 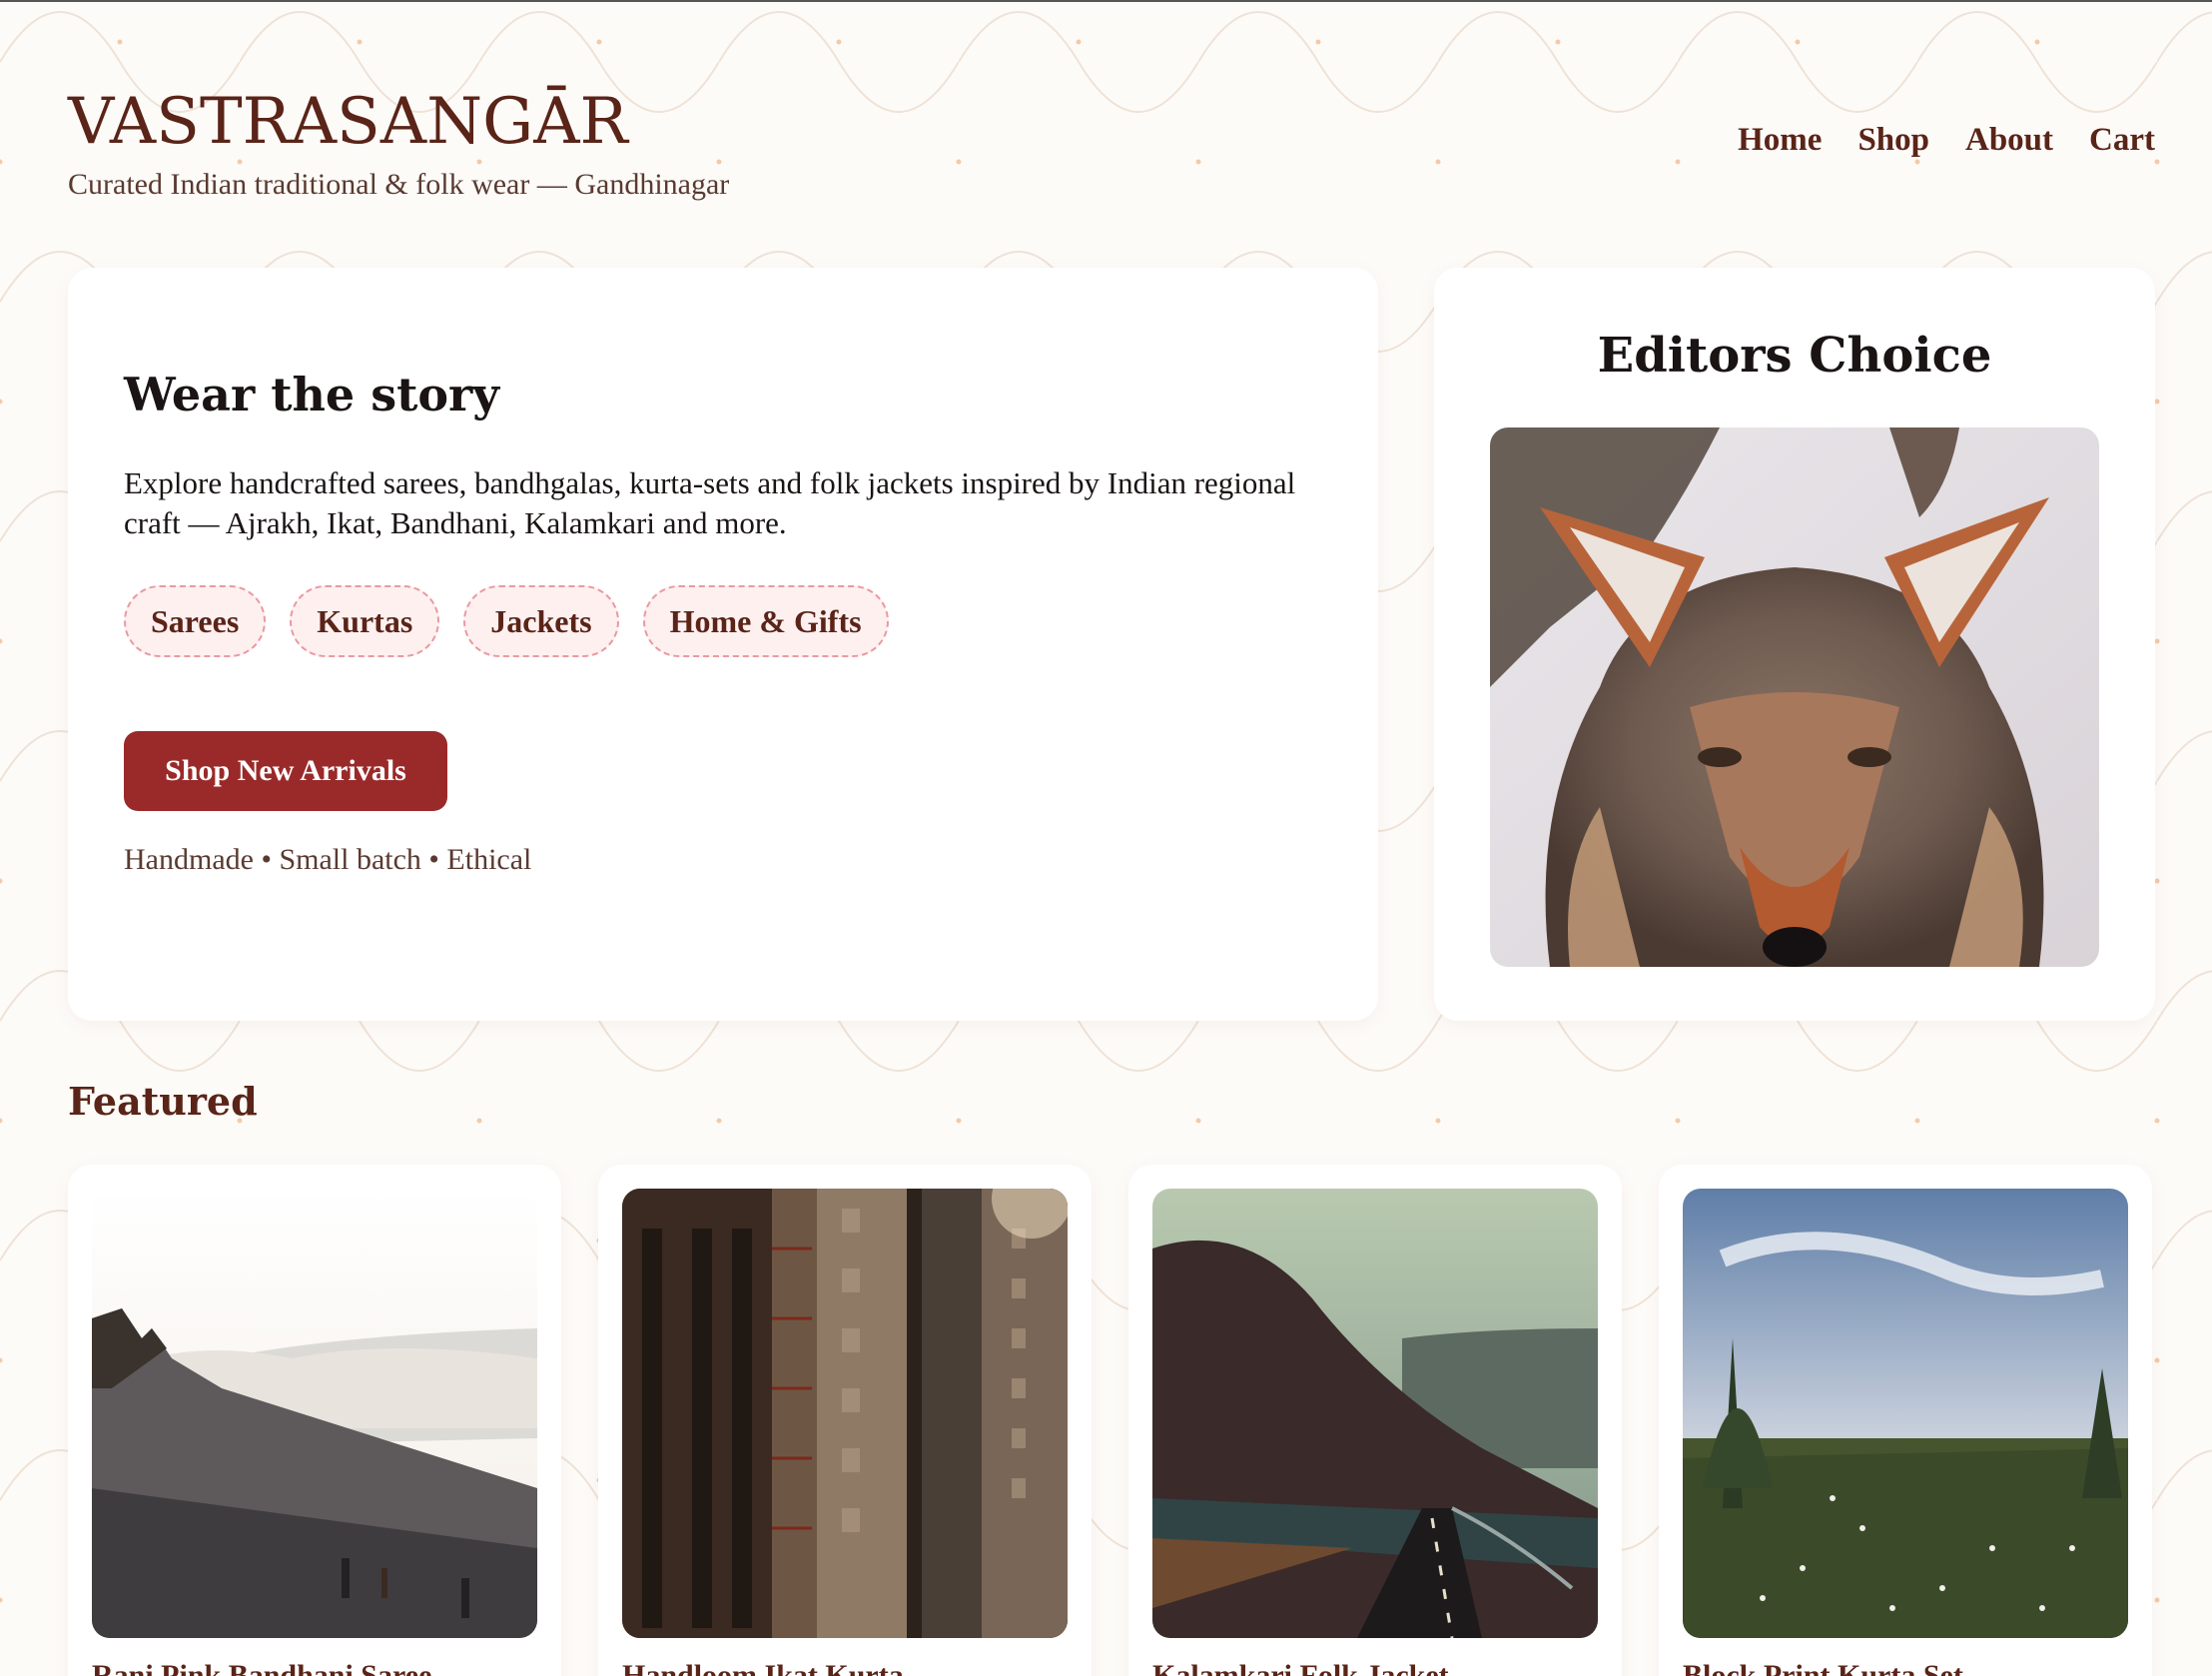 I want to click on chip-home-gifts: Home & Gifts, so click(x=765, y=621).